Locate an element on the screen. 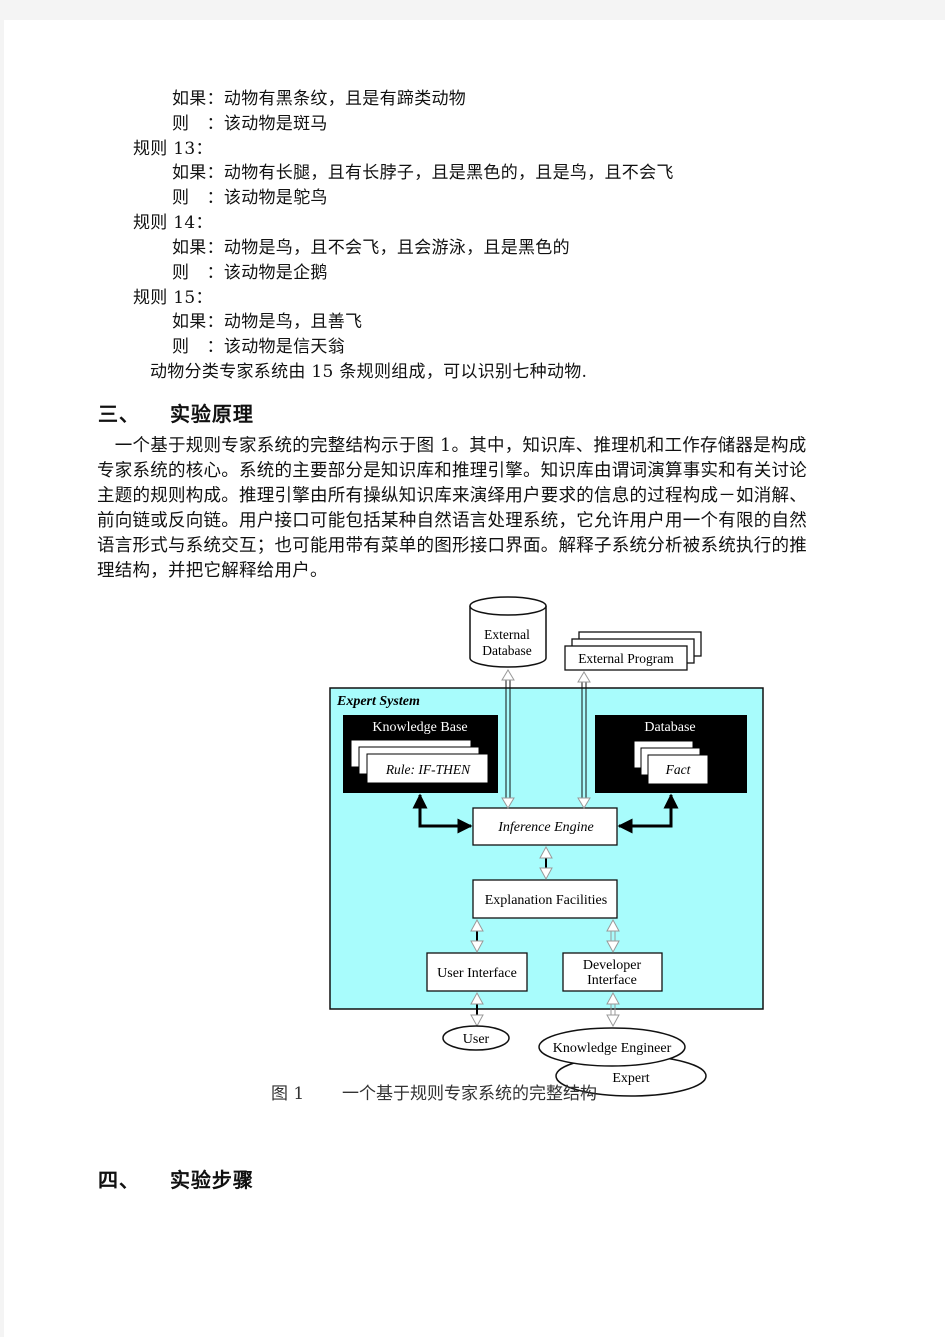  explanation-facilities-label: Explanation Facilities is located at coordinates (546, 900).